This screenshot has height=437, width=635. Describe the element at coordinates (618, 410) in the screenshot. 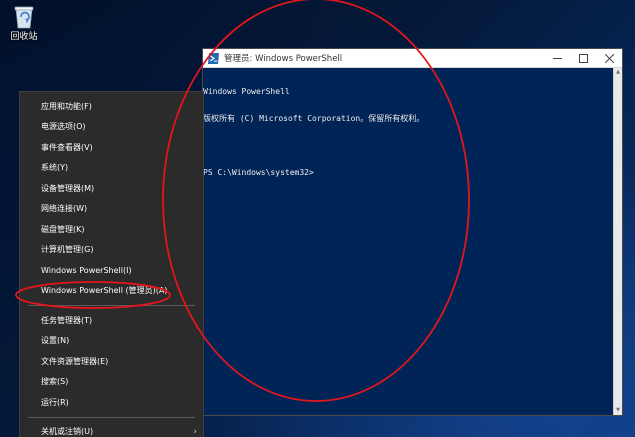

I see `scroll-down-icon: ▼` at that location.